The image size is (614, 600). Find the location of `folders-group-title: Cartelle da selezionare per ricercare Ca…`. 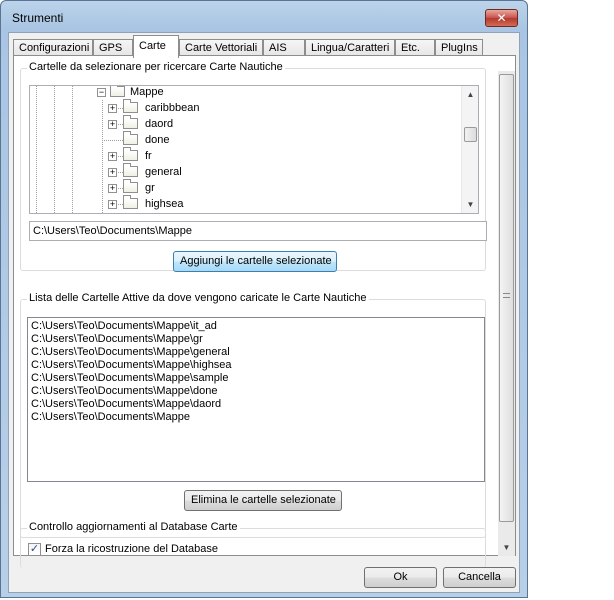

folders-group-title: Cartelle da selezionare per ricercare Ca… is located at coordinates (156, 67).